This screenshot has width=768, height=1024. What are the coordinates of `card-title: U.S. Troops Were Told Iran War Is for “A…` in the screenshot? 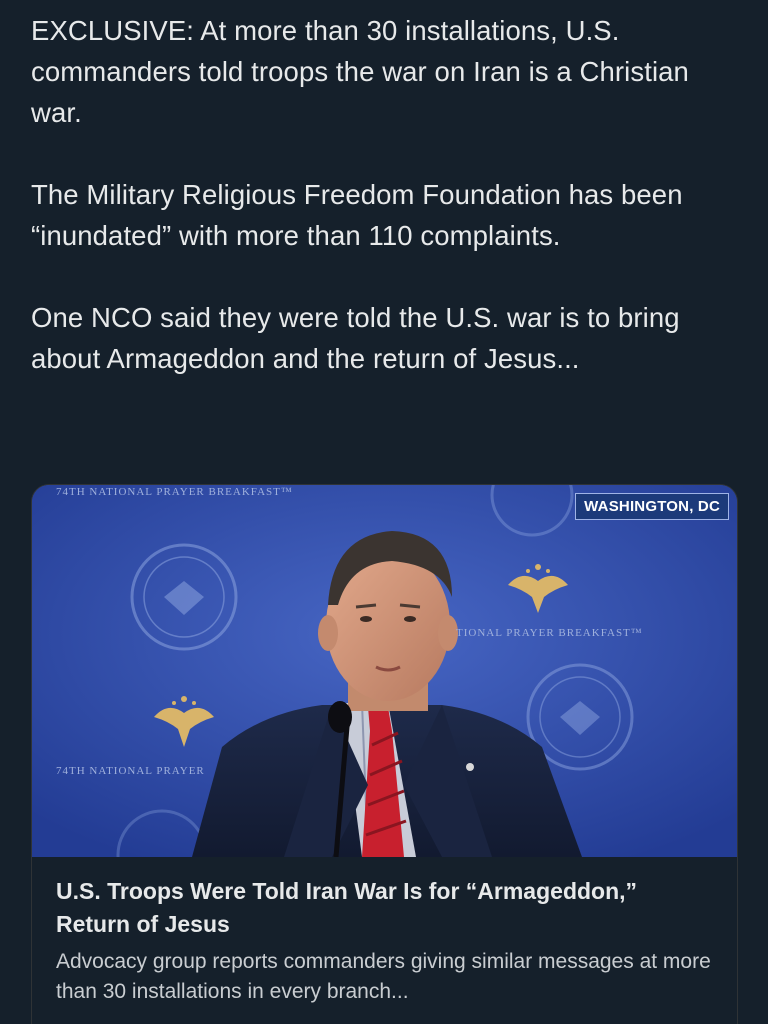 It's located at (384, 908).